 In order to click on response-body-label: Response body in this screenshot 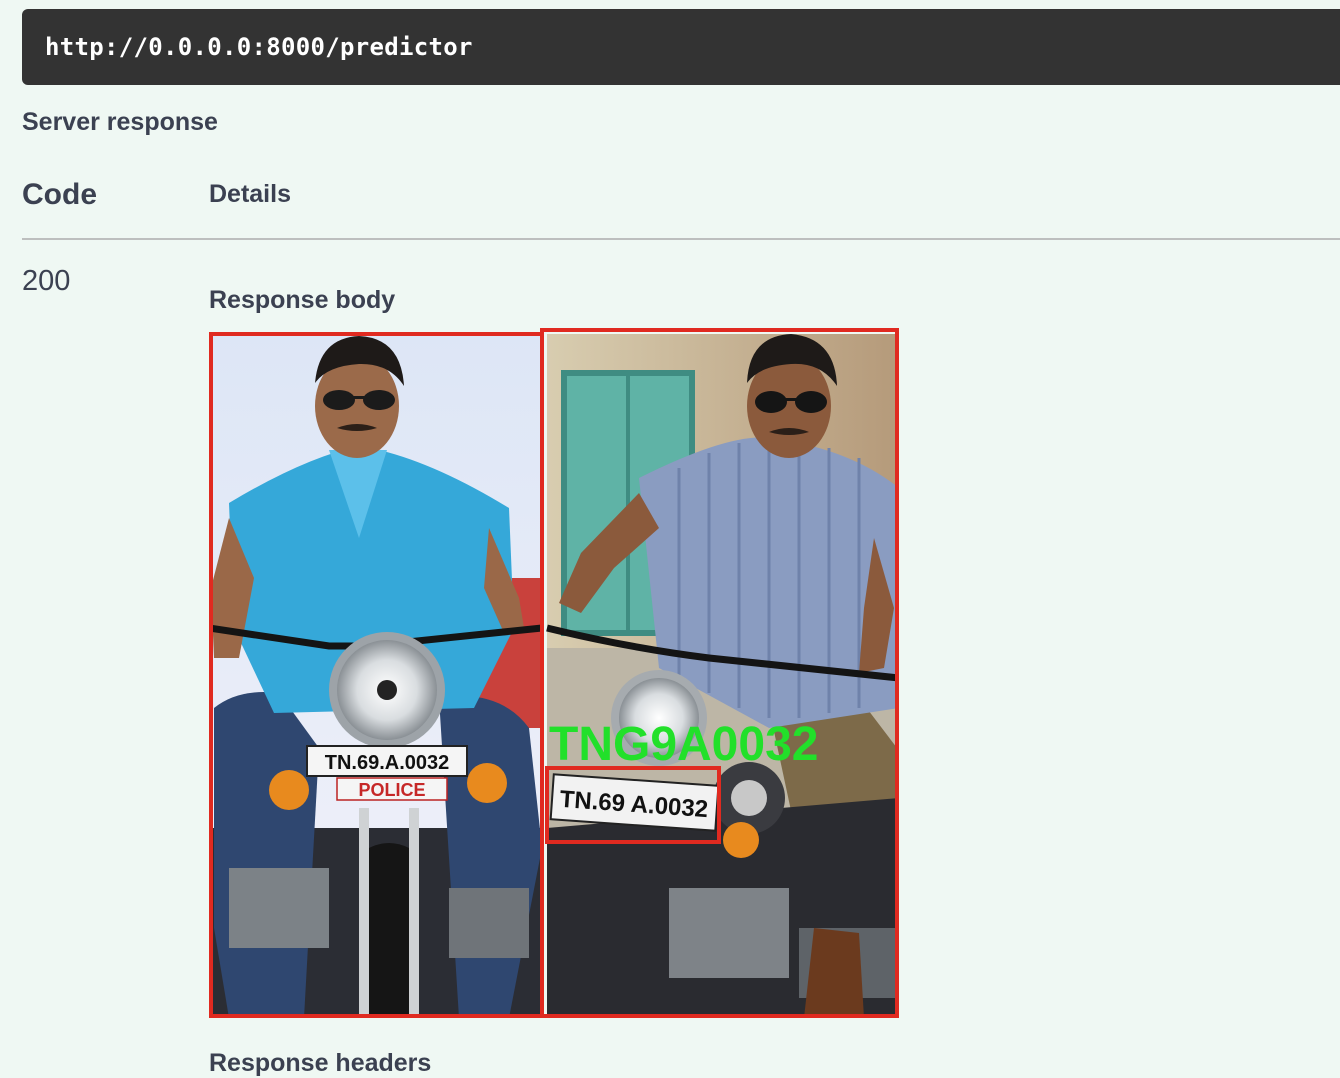, I will do `click(302, 300)`.